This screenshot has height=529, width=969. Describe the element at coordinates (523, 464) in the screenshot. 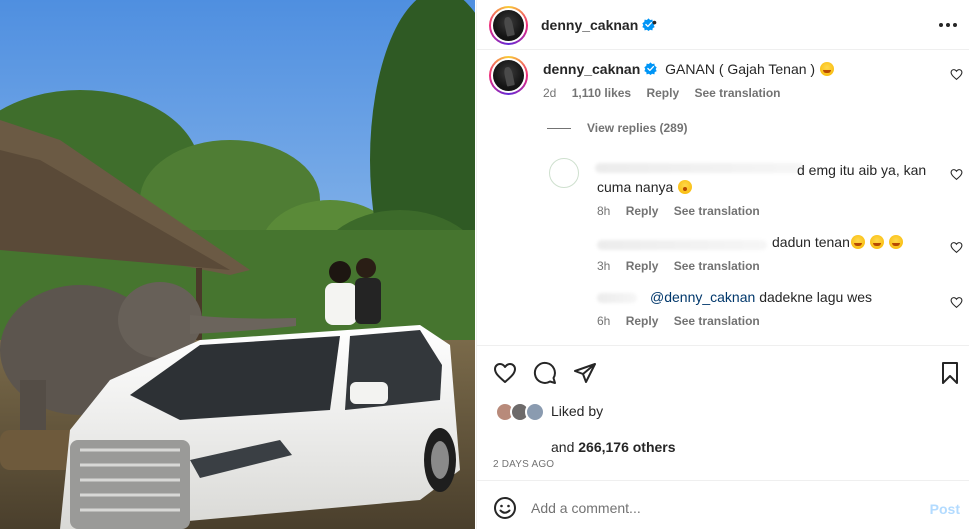

I see `post-date: 2 DAYS AGO` at that location.